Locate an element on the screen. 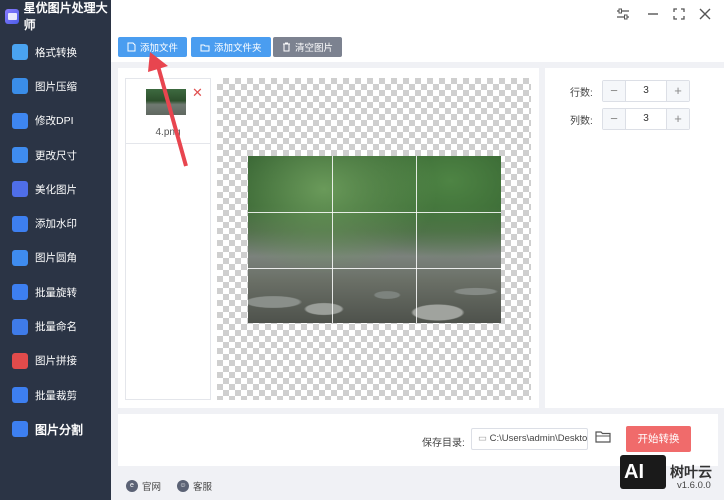 The height and width of the screenshot is (500, 724). file-list-panel: ✕ 4.png is located at coordinates (168, 239).